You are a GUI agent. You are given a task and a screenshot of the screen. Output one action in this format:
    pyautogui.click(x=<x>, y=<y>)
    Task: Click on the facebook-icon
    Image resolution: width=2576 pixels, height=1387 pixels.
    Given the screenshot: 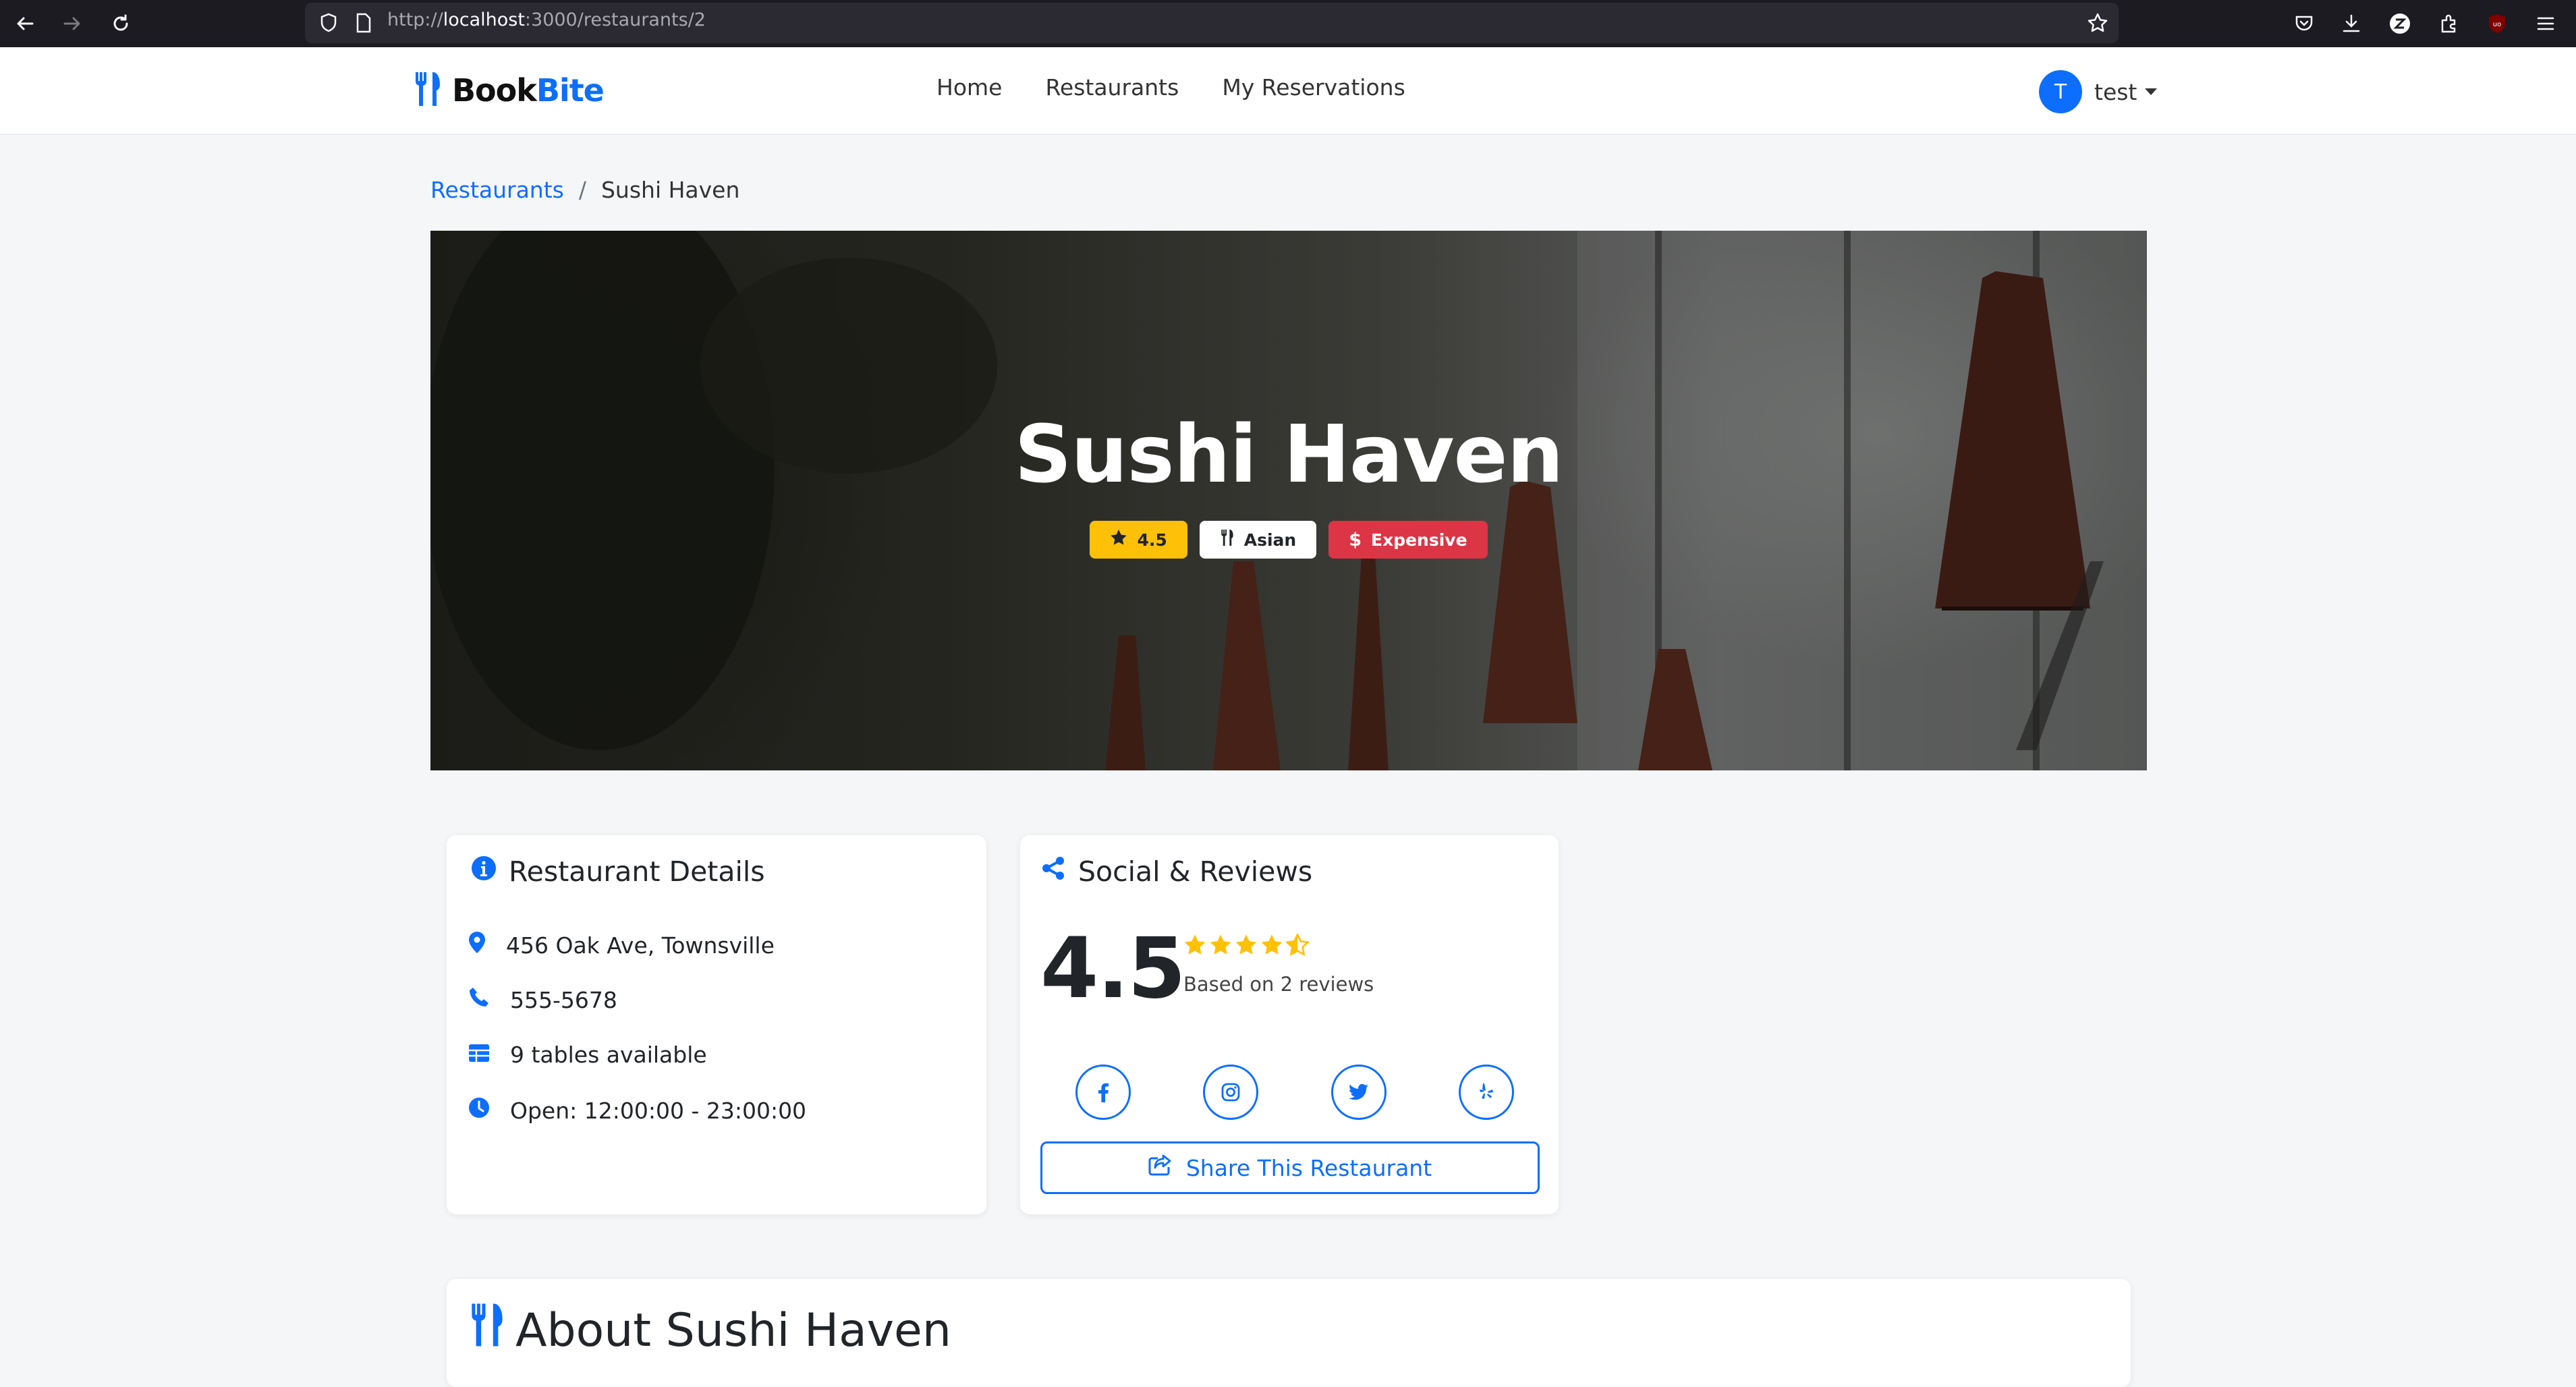 What is the action you would take?
    pyautogui.click(x=1103, y=1092)
    